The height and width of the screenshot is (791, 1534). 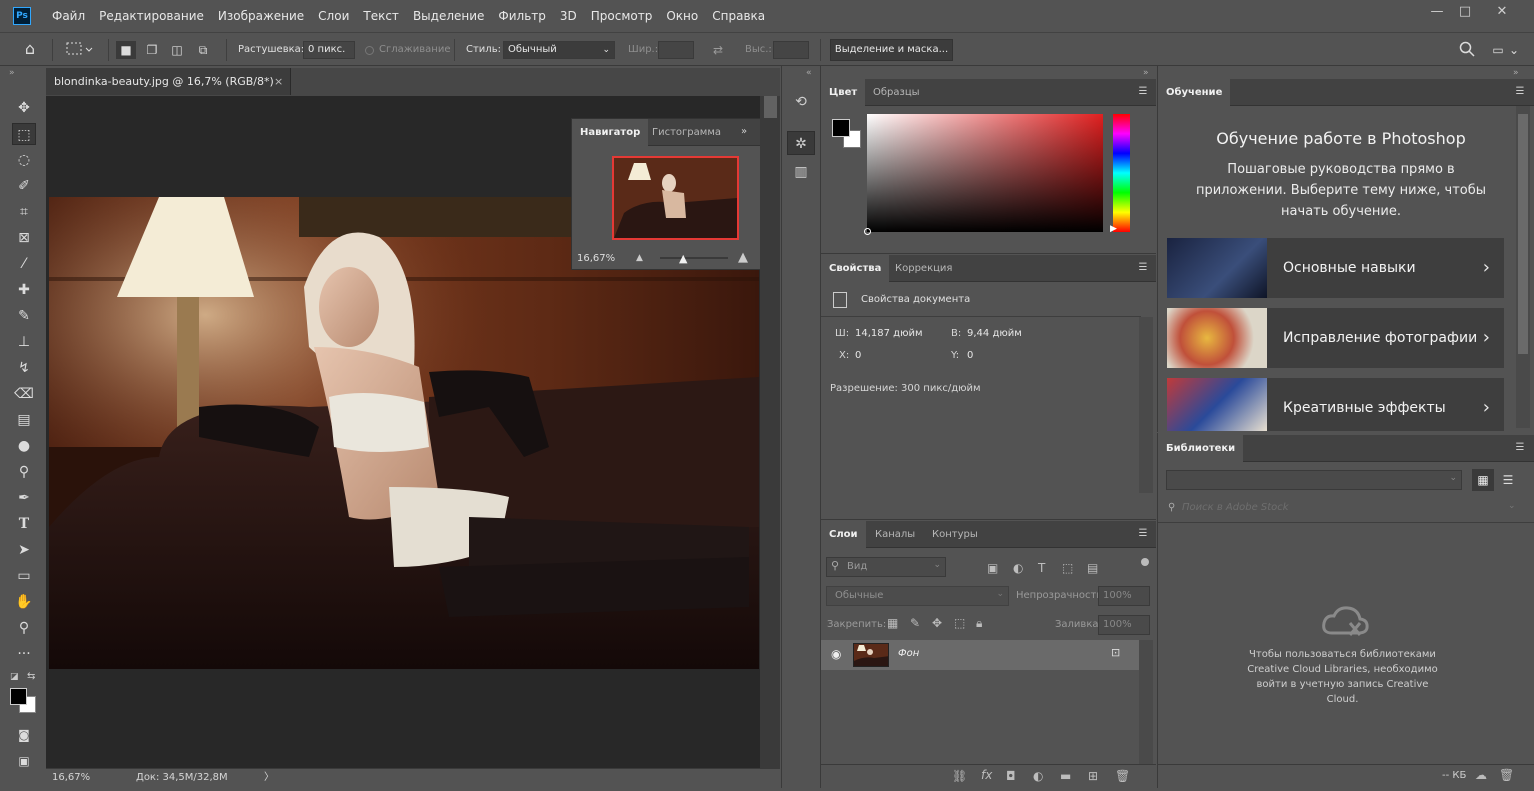 I want to click on zoom-slider-thumb: ▲, so click(x=683, y=258).